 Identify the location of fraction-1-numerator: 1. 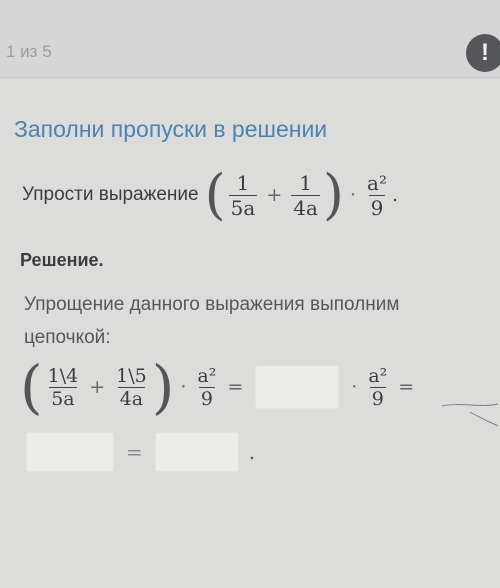
(243, 182).